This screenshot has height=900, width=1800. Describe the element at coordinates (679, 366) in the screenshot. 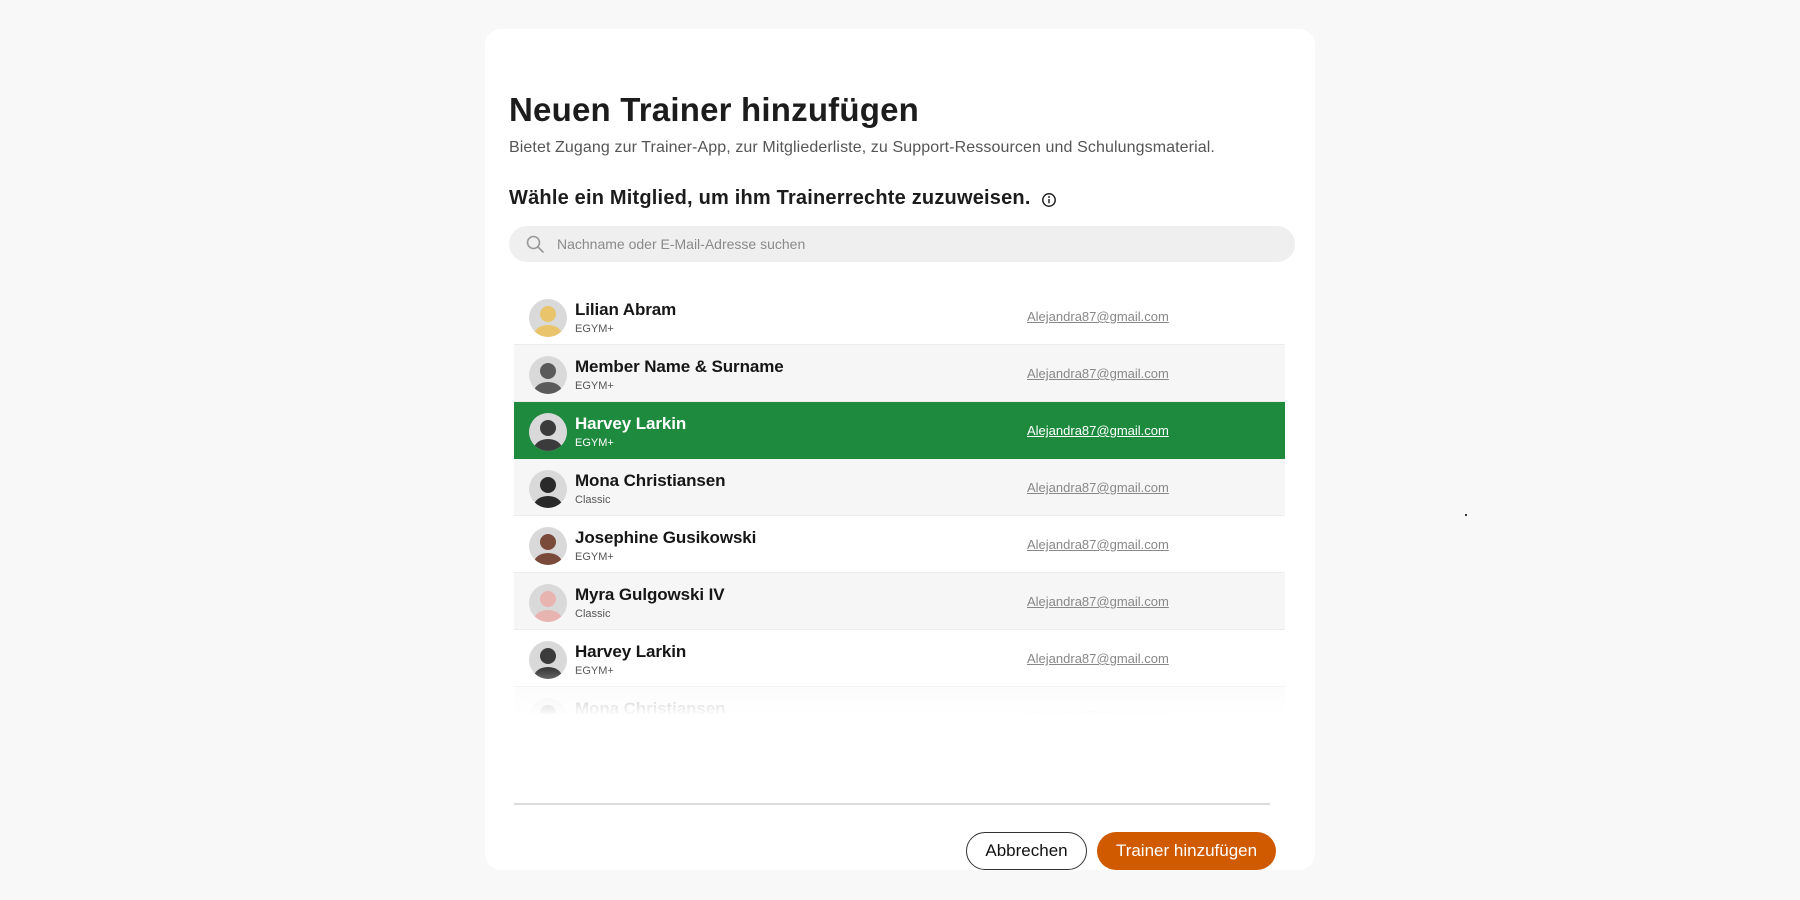

I see `member-name: Member Name & Surname` at that location.